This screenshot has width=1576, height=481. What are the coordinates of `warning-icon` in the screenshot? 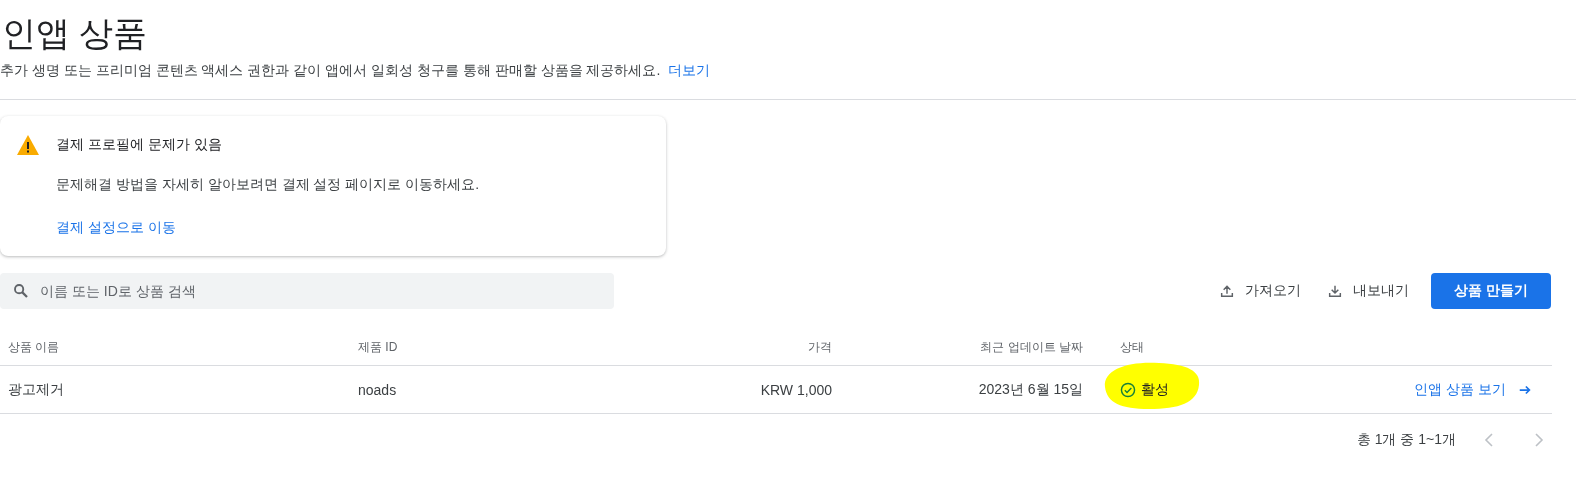 It's located at (28, 145).